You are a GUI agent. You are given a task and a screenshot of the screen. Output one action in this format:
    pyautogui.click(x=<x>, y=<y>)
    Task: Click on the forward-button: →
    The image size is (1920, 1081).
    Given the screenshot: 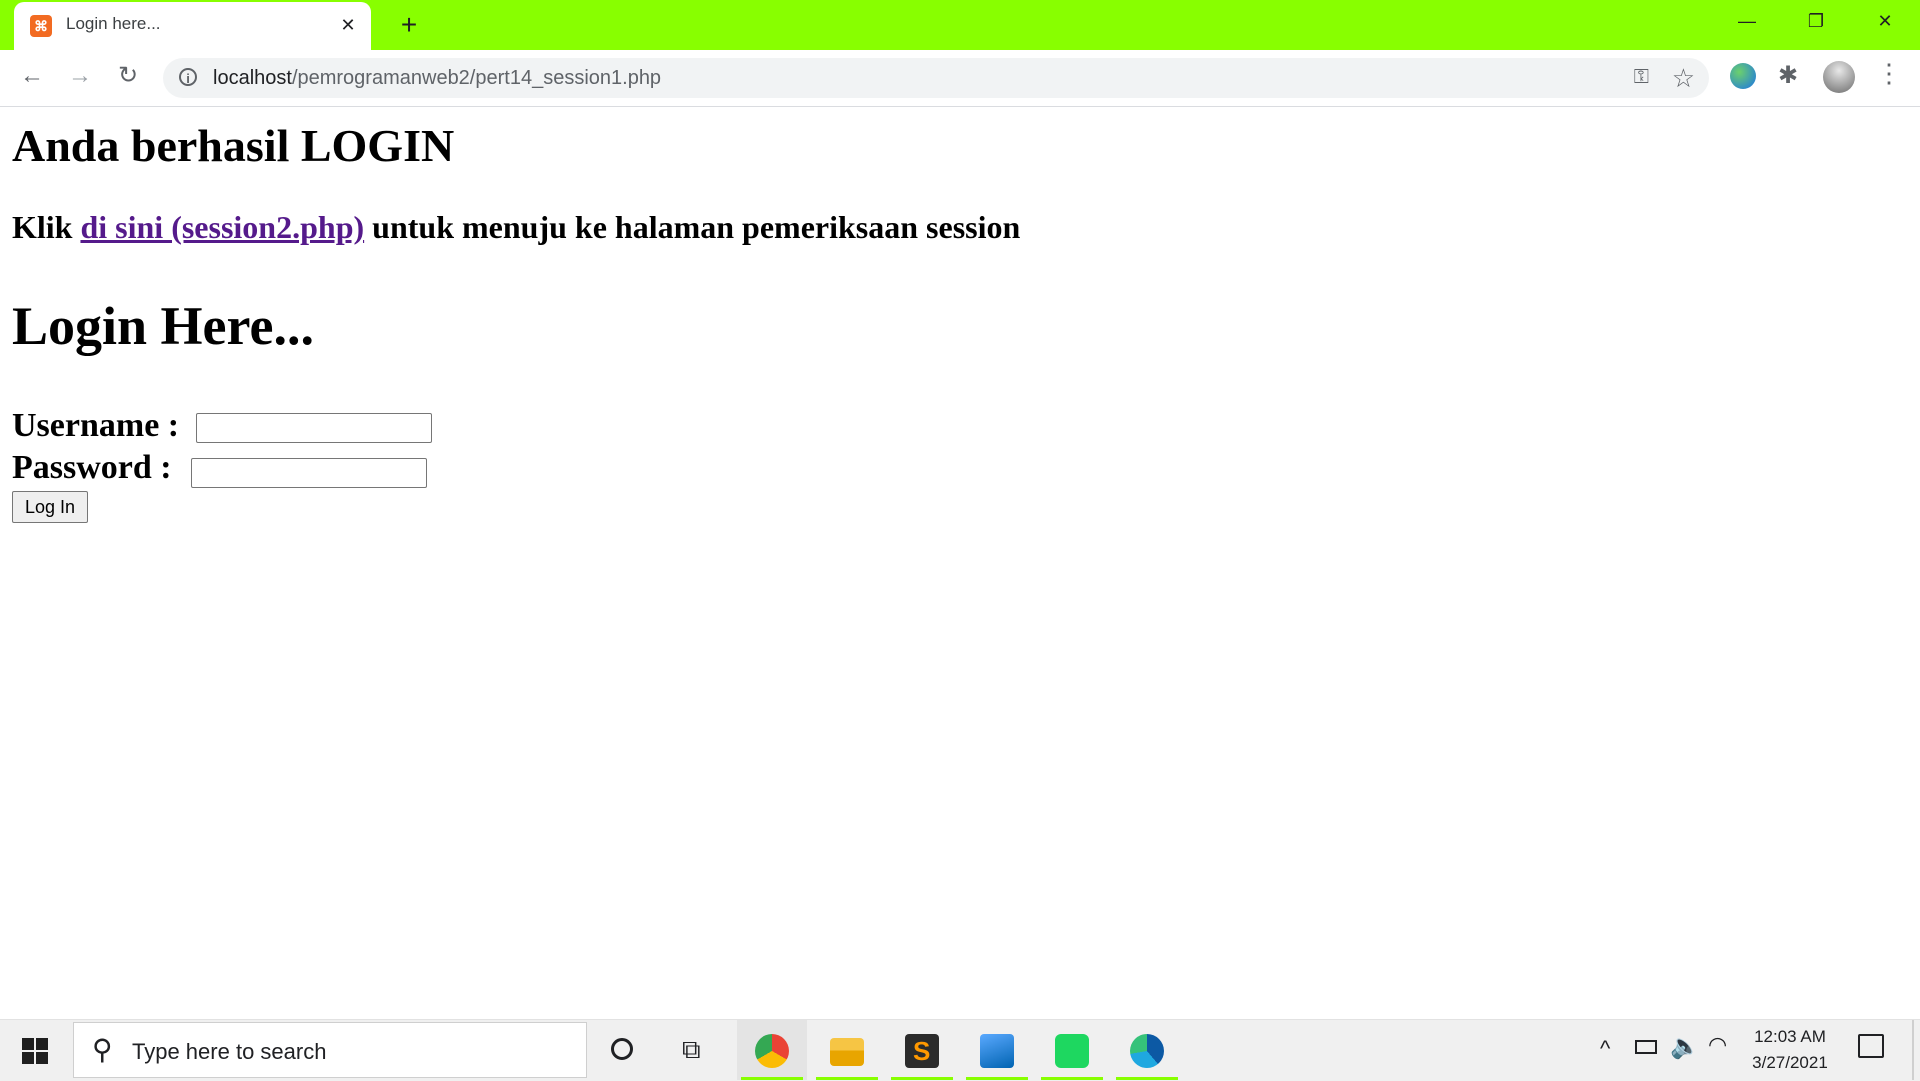 What is the action you would take?
    pyautogui.click(x=80, y=76)
    